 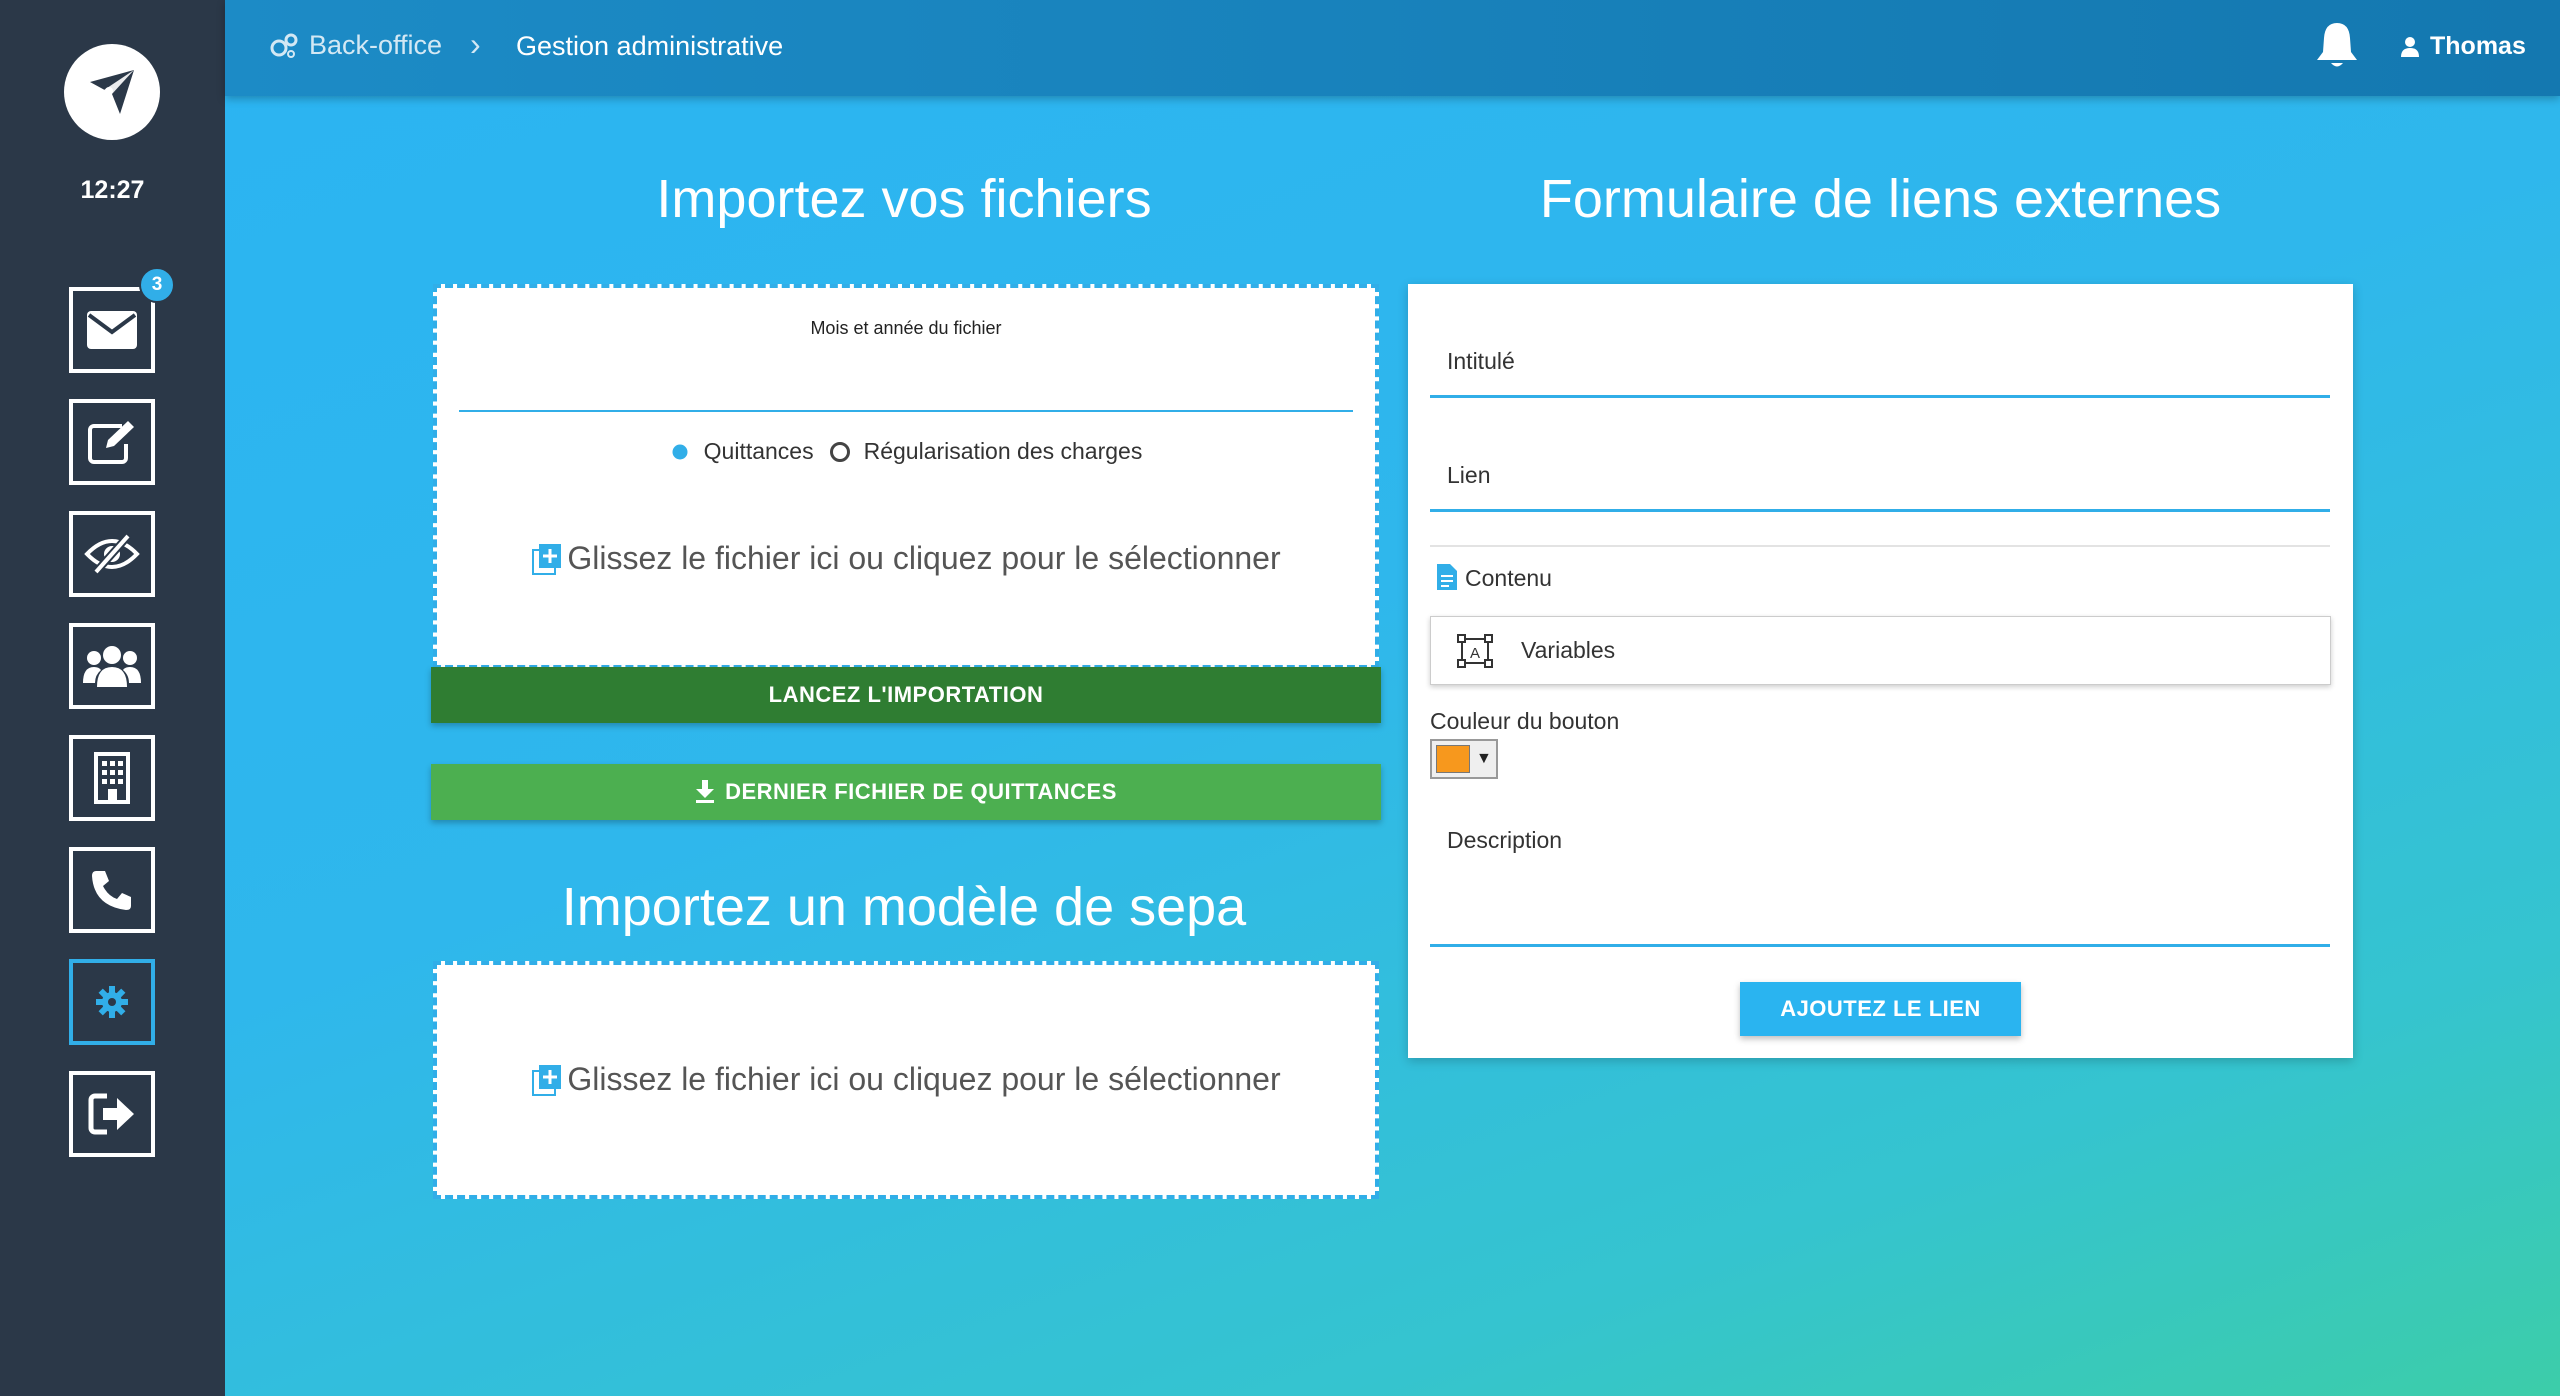 I want to click on gear-icon, so click(x=112, y=1002).